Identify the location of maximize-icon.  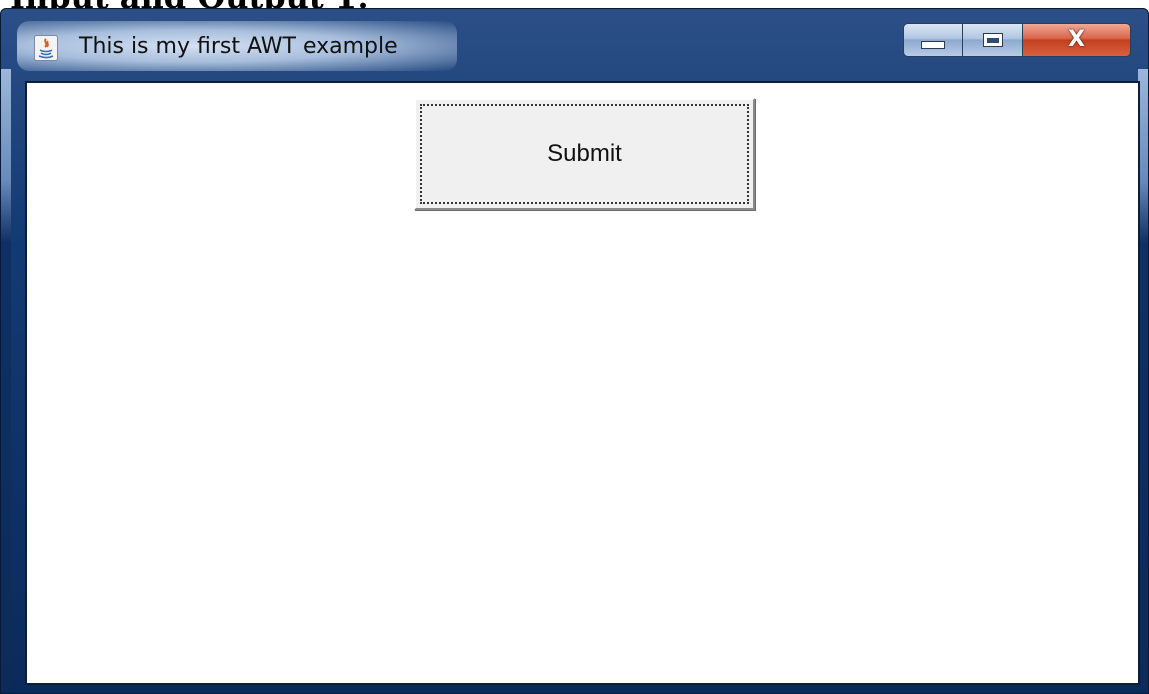
(992, 40).